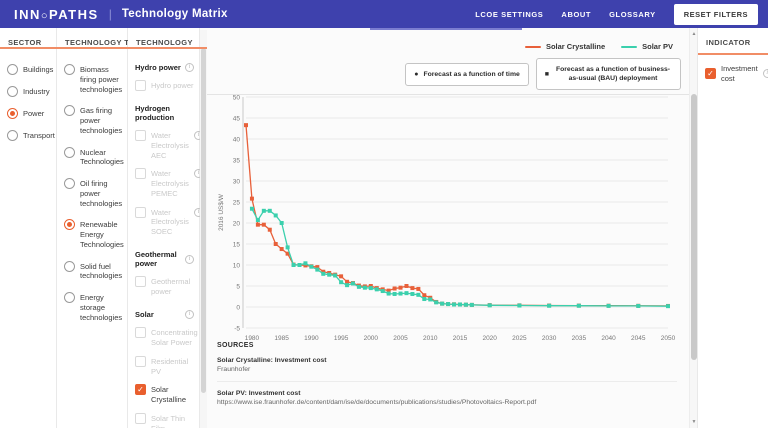 This screenshot has width=768, height=428. What do you see at coordinates (238, 307) in the screenshot?
I see `y-tick-label: 0` at bounding box center [238, 307].